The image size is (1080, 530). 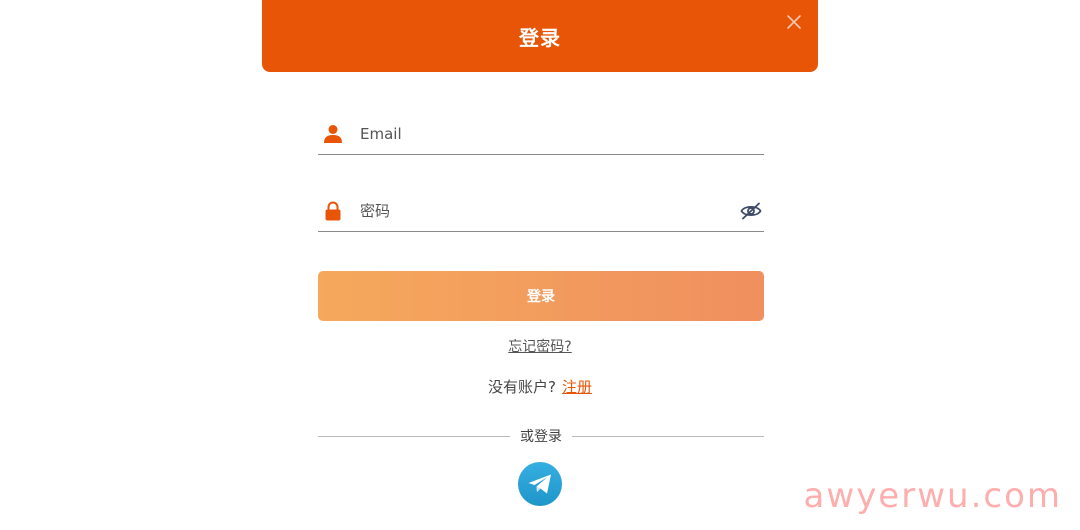 I want to click on modal-header: 登录, so click(x=540, y=36).